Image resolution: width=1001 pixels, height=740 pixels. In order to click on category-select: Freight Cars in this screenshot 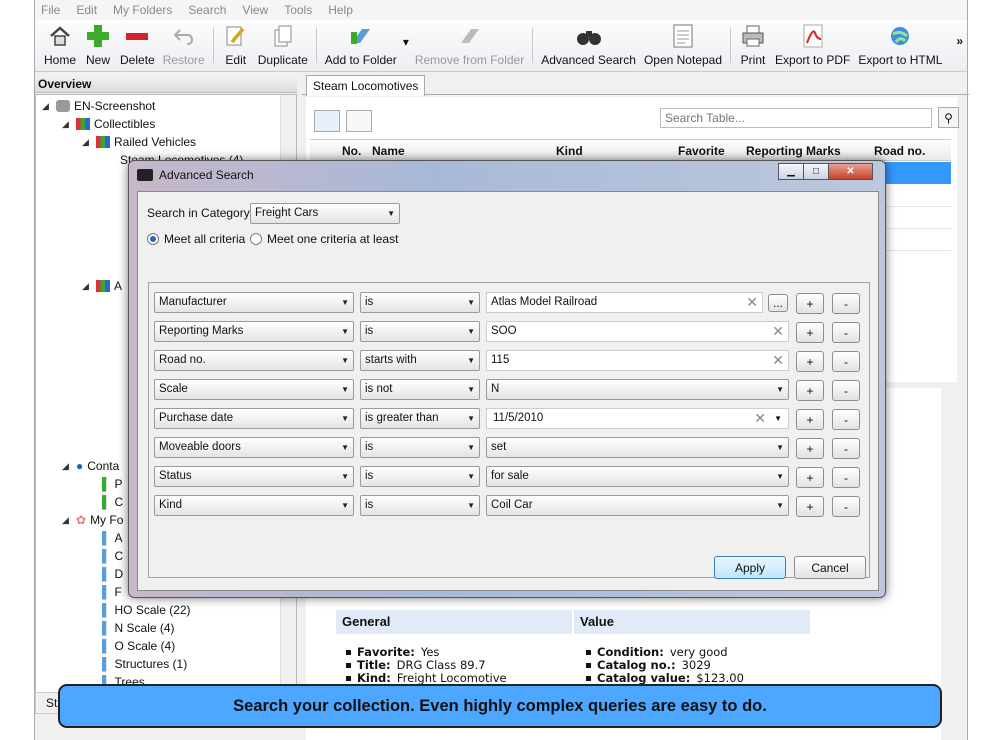, I will do `click(325, 213)`.